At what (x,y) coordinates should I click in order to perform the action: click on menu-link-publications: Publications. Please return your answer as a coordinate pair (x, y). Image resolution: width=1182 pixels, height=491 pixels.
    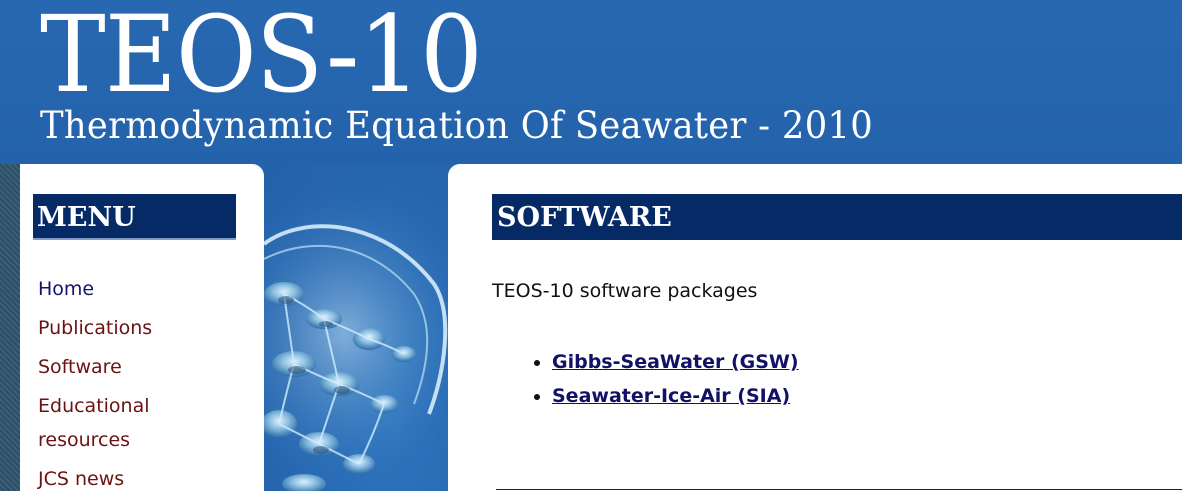
    Looking at the image, I should click on (95, 328).